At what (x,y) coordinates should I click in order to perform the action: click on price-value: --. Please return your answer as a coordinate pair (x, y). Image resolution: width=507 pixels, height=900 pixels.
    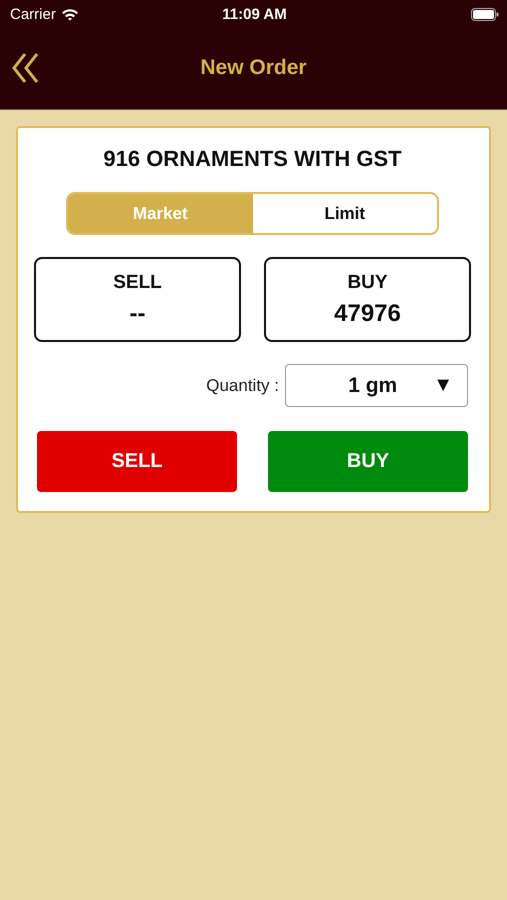
    Looking at the image, I should click on (138, 314).